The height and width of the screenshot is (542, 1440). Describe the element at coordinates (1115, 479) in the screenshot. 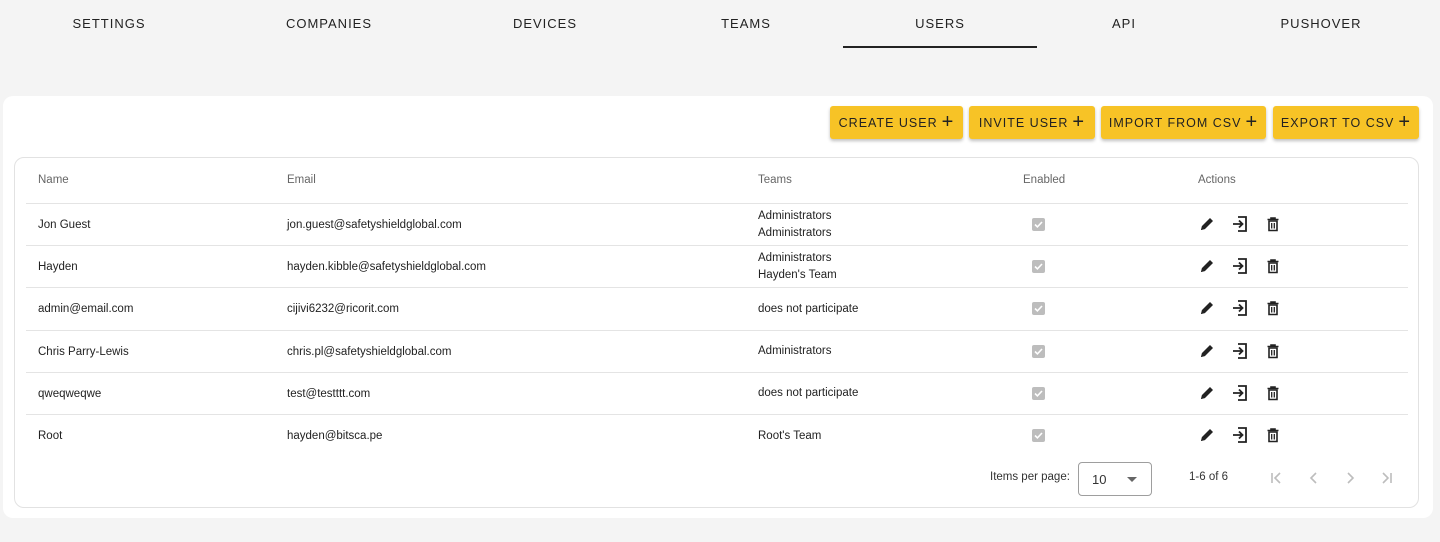

I see `page-size-select: 10` at that location.